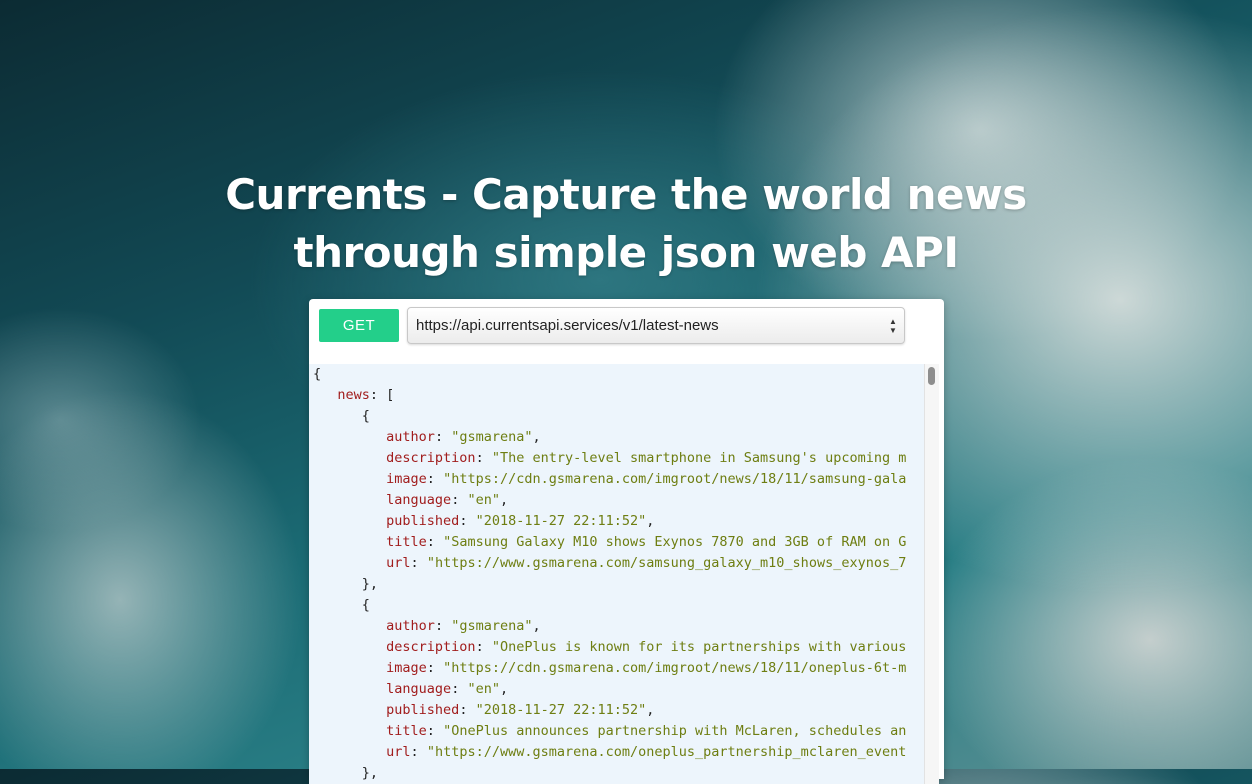  What do you see at coordinates (893, 326) in the screenshot?
I see `up-down-chevron-icon: ▲ ▼` at bounding box center [893, 326].